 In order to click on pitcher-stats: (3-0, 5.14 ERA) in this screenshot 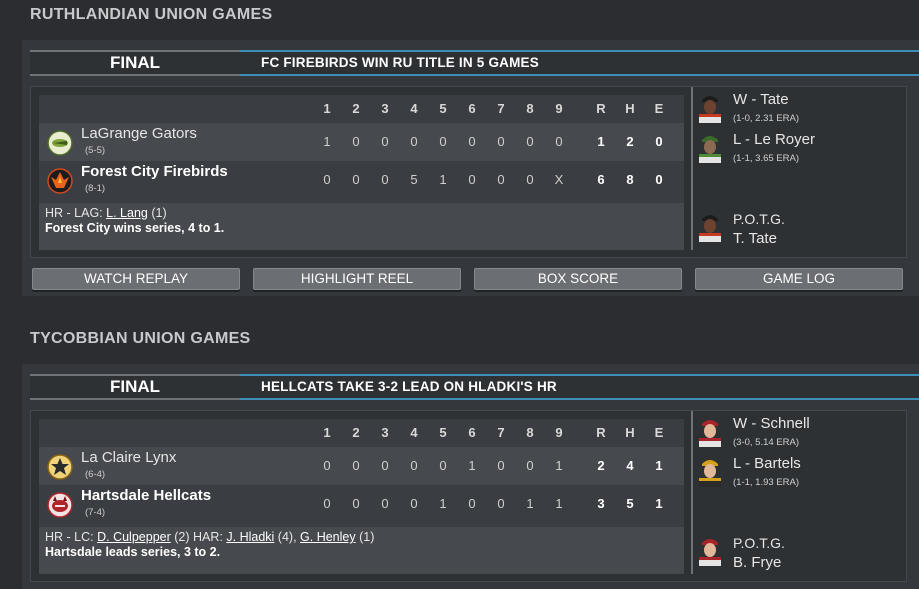, I will do `click(766, 442)`.